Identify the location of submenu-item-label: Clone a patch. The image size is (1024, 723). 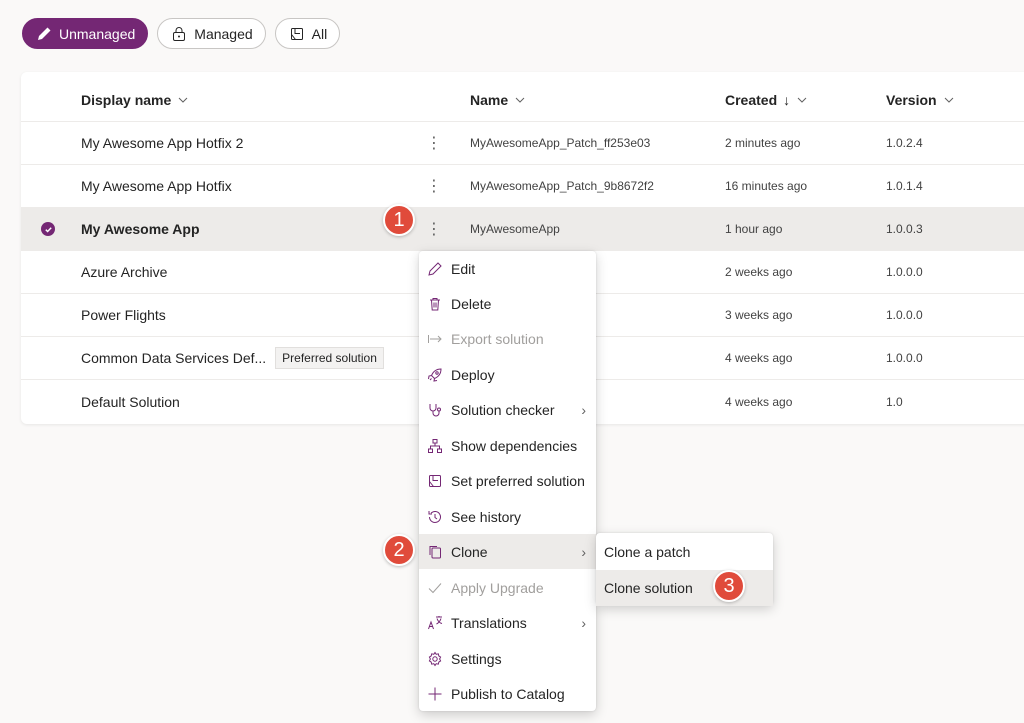
(647, 552).